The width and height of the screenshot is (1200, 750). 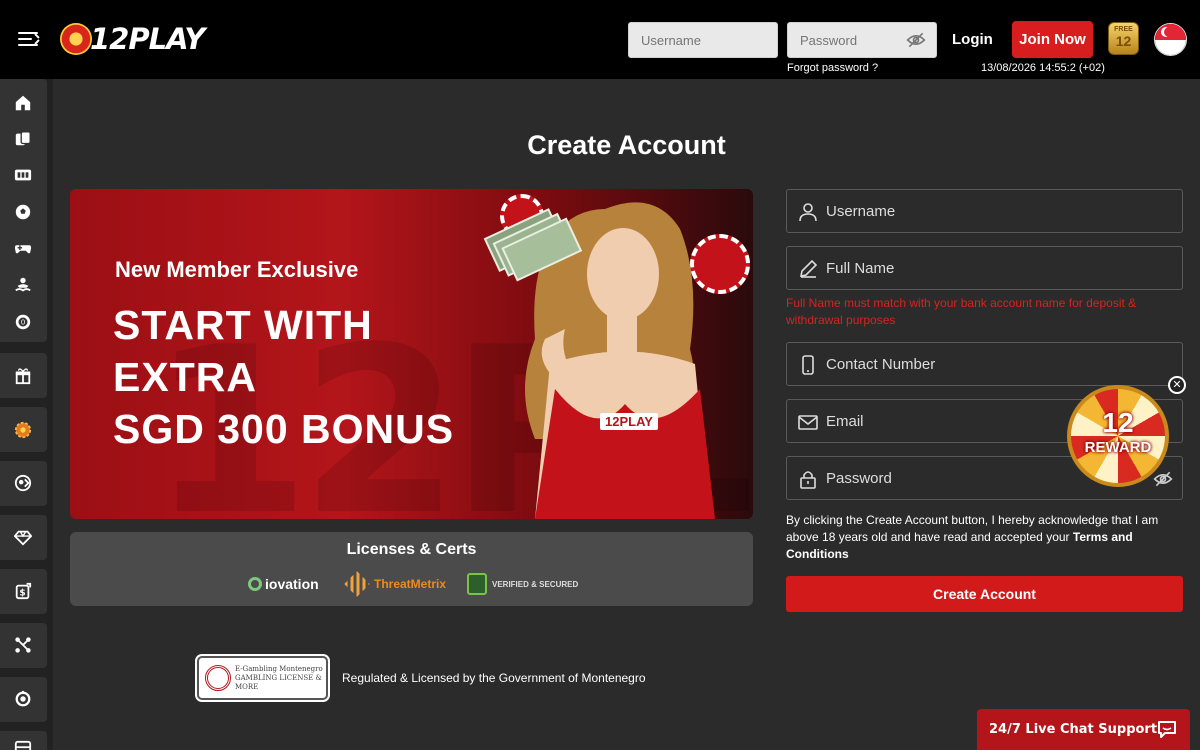 What do you see at coordinates (808, 268) in the screenshot?
I see `pencil-icon` at bounding box center [808, 268].